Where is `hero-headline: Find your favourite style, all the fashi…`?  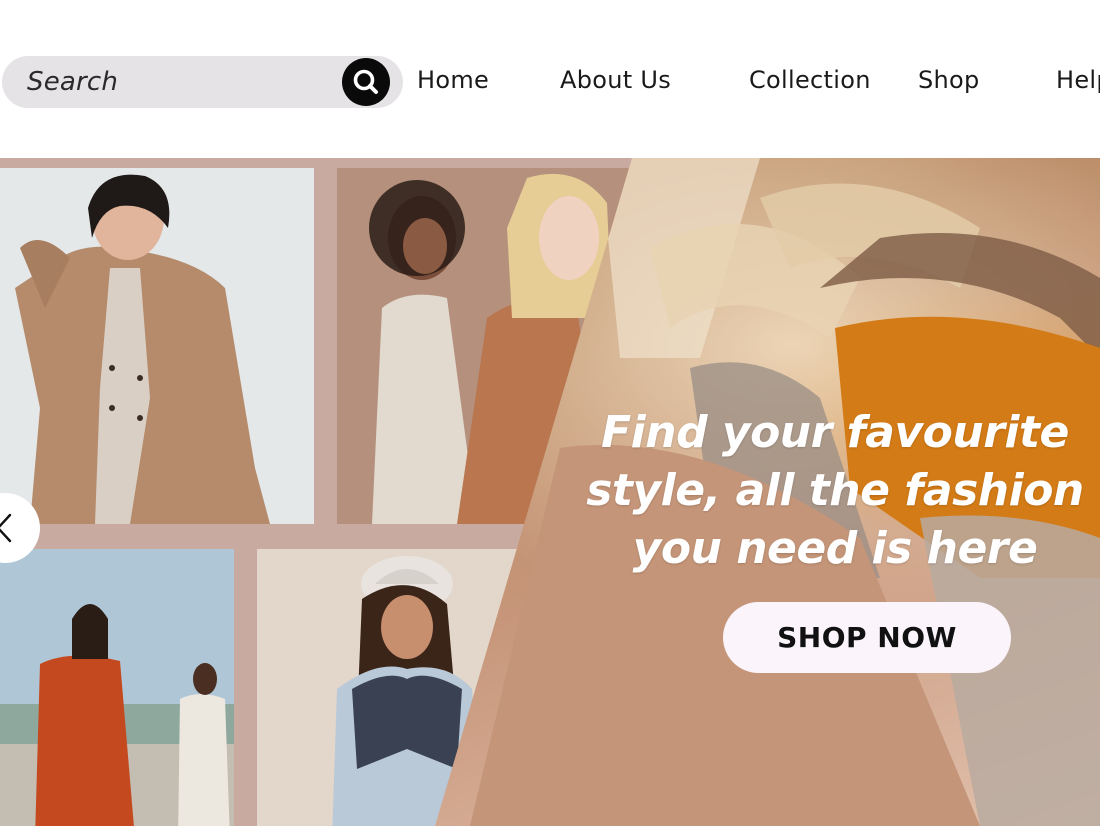 hero-headline: Find your favourite style, all the fashi… is located at coordinates (830, 491).